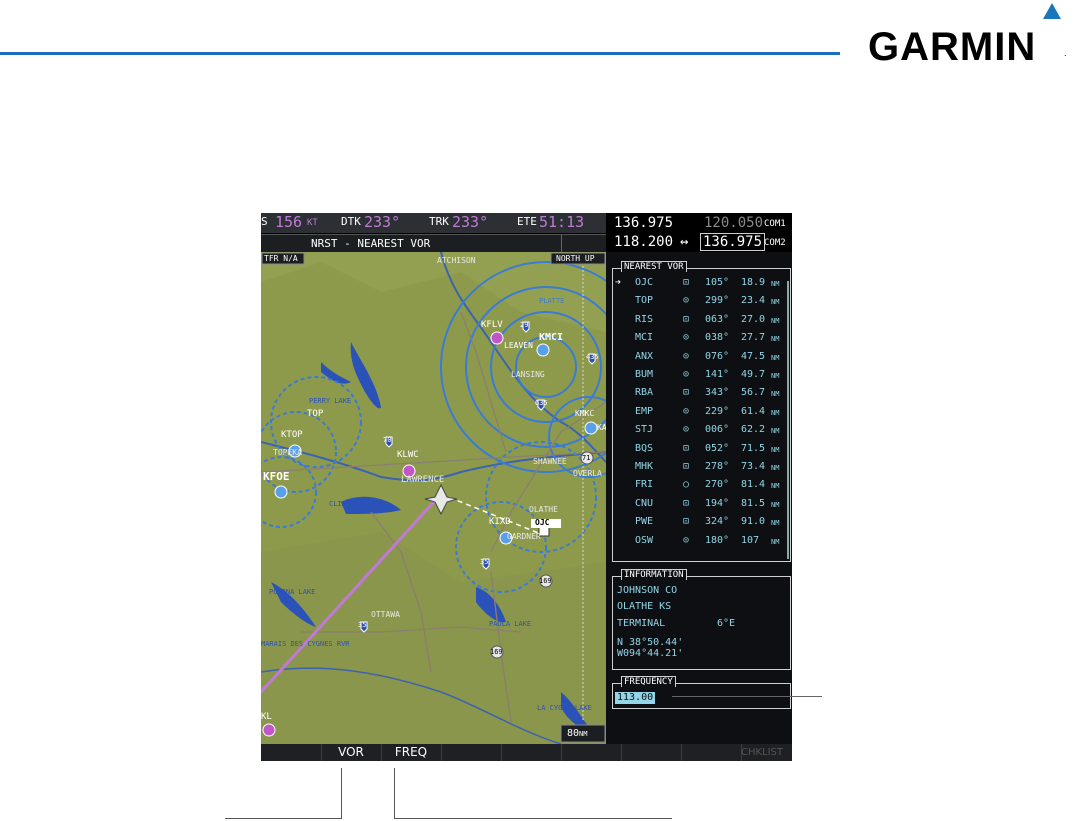 This screenshot has width=1080, height=821. I want to click on vor-list-item: ANX ⊙ 076° 47.5 NM, so click(701, 357).